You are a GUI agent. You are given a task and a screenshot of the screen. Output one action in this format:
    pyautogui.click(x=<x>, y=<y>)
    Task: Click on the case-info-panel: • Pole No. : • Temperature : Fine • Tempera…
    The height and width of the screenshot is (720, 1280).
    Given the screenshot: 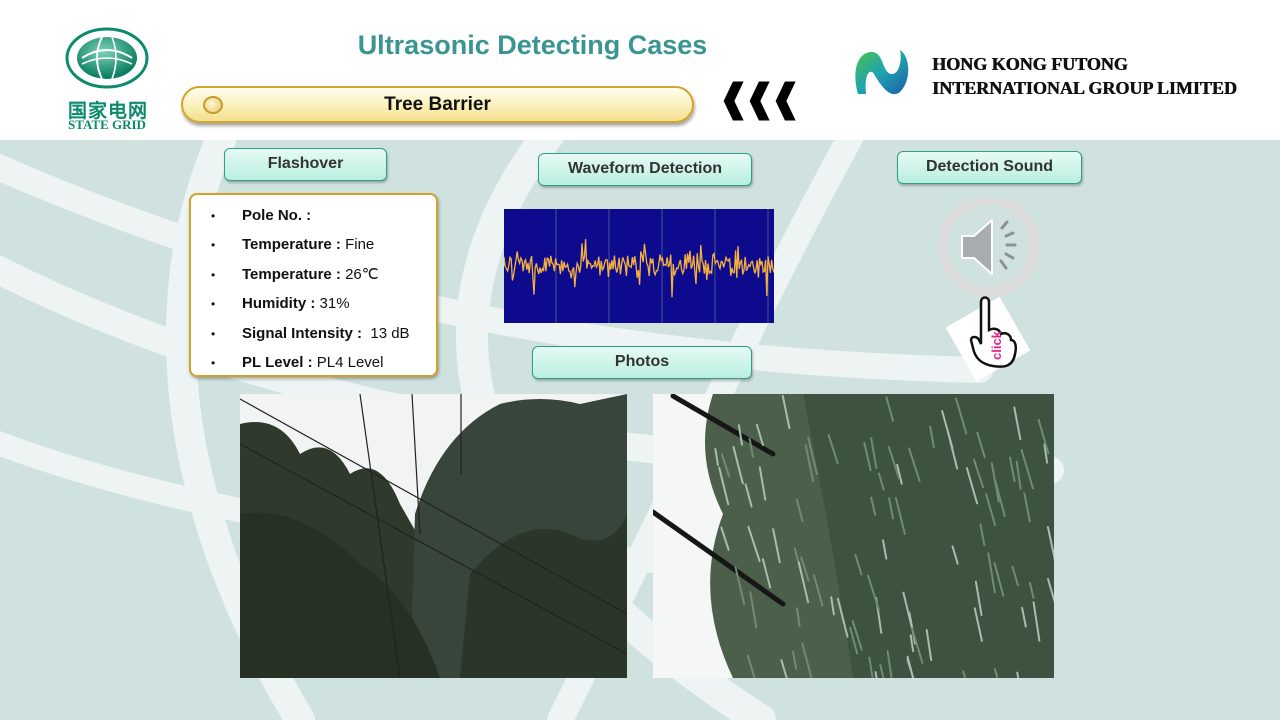 What is the action you would take?
    pyautogui.click(x=313, y=285)
    